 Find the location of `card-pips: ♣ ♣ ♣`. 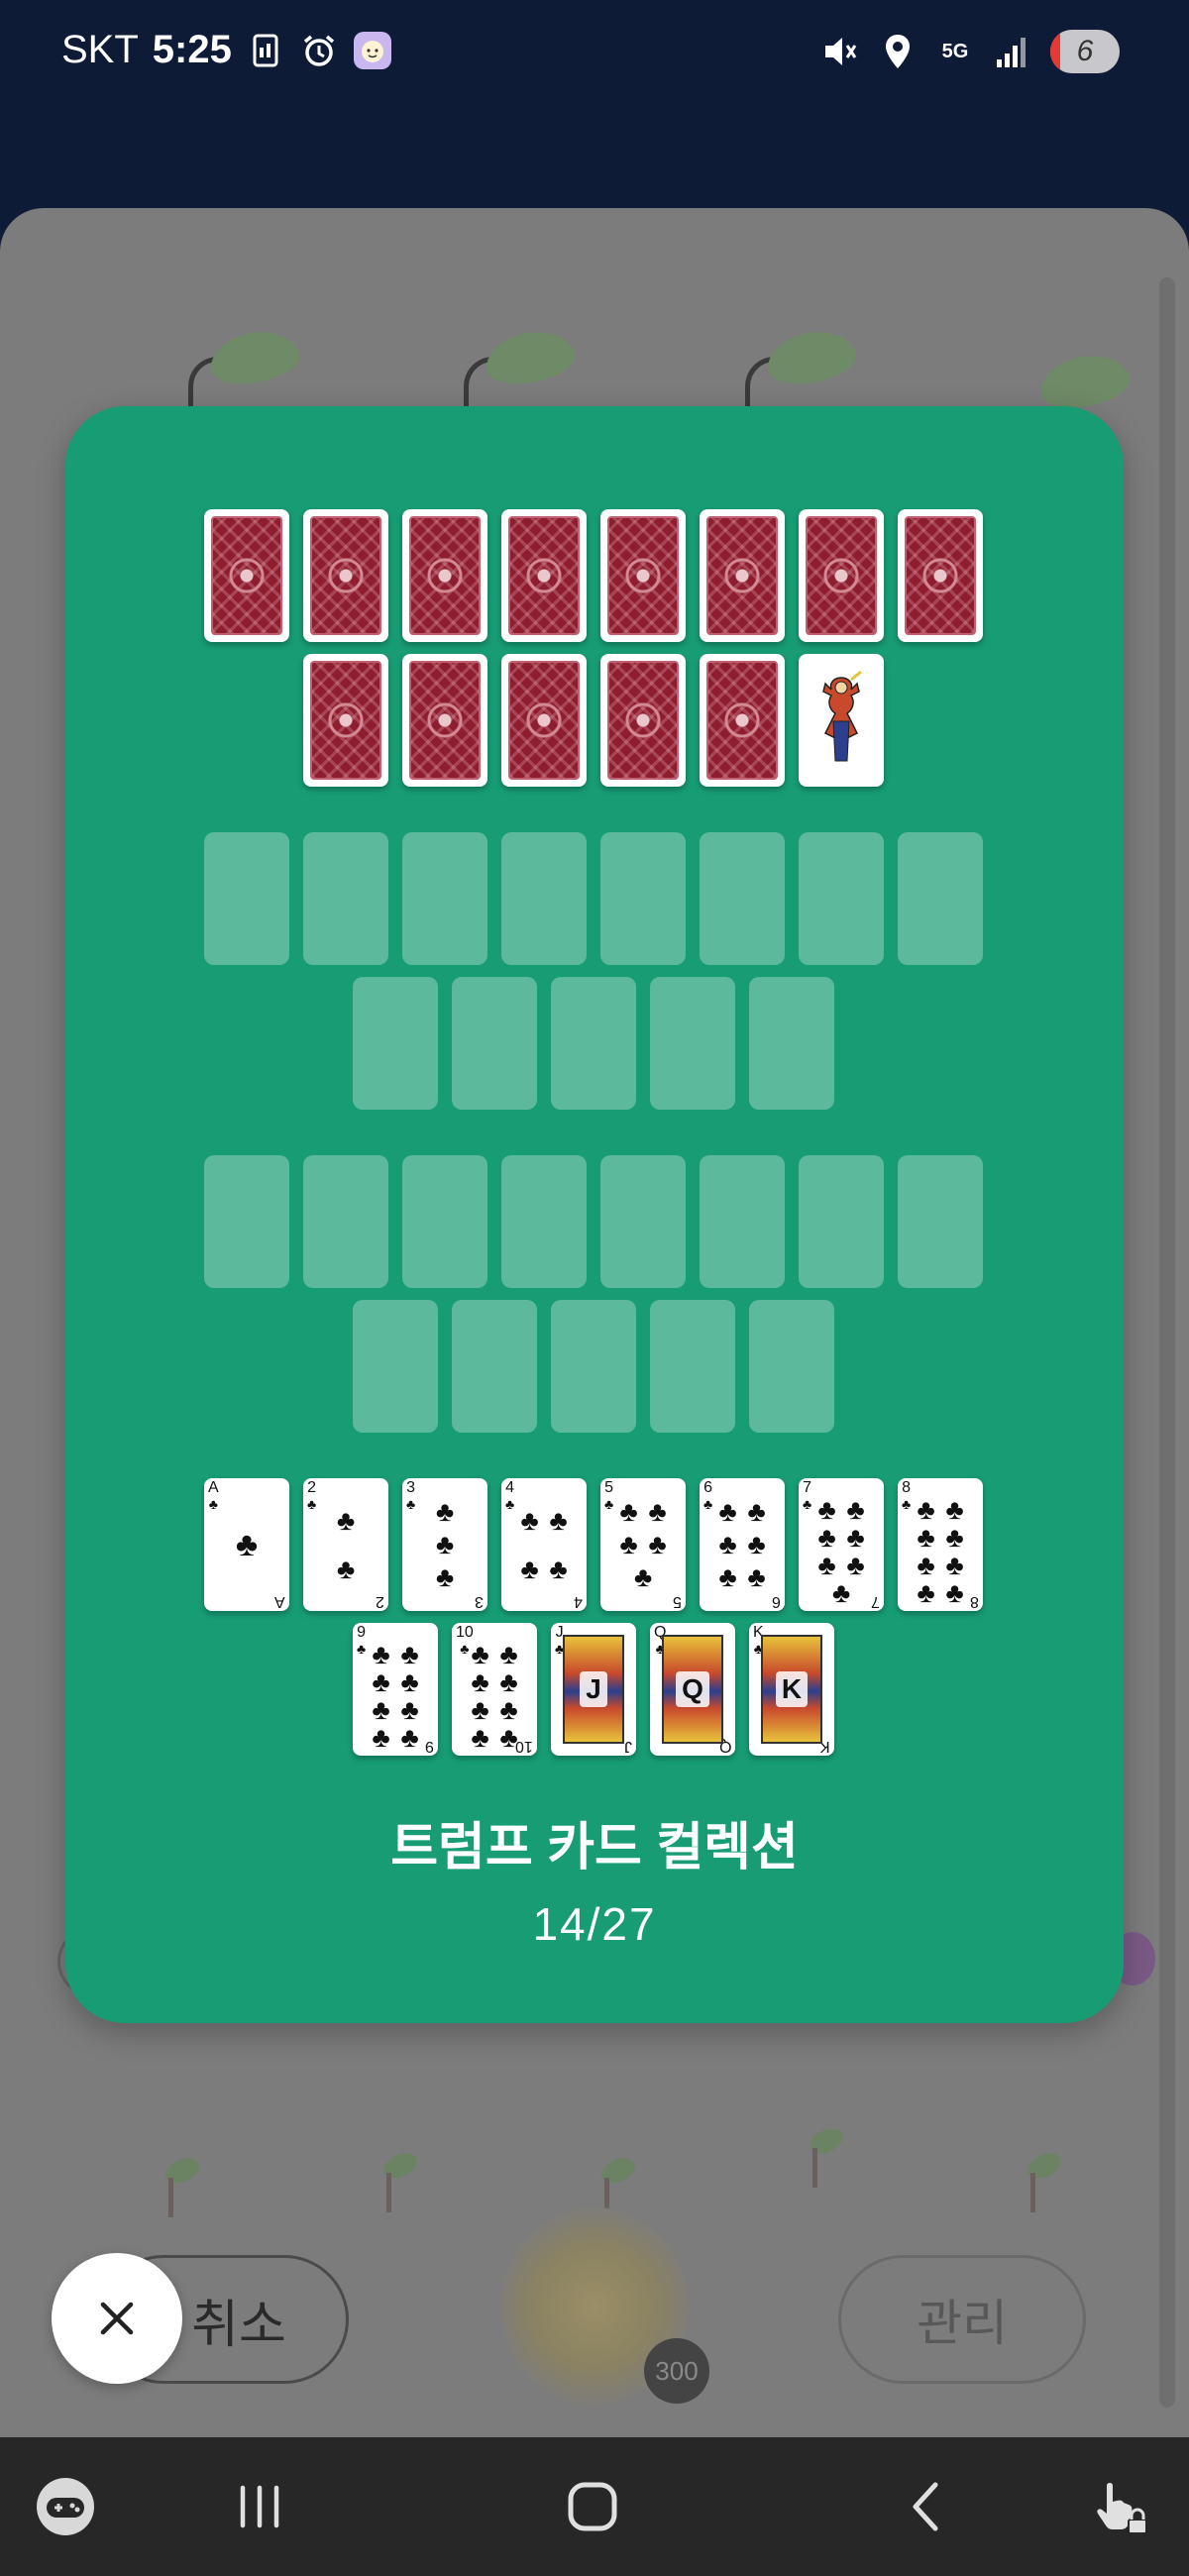

card-pips: ♣ ♣ ♣ is located at coordinates (445, 1544).